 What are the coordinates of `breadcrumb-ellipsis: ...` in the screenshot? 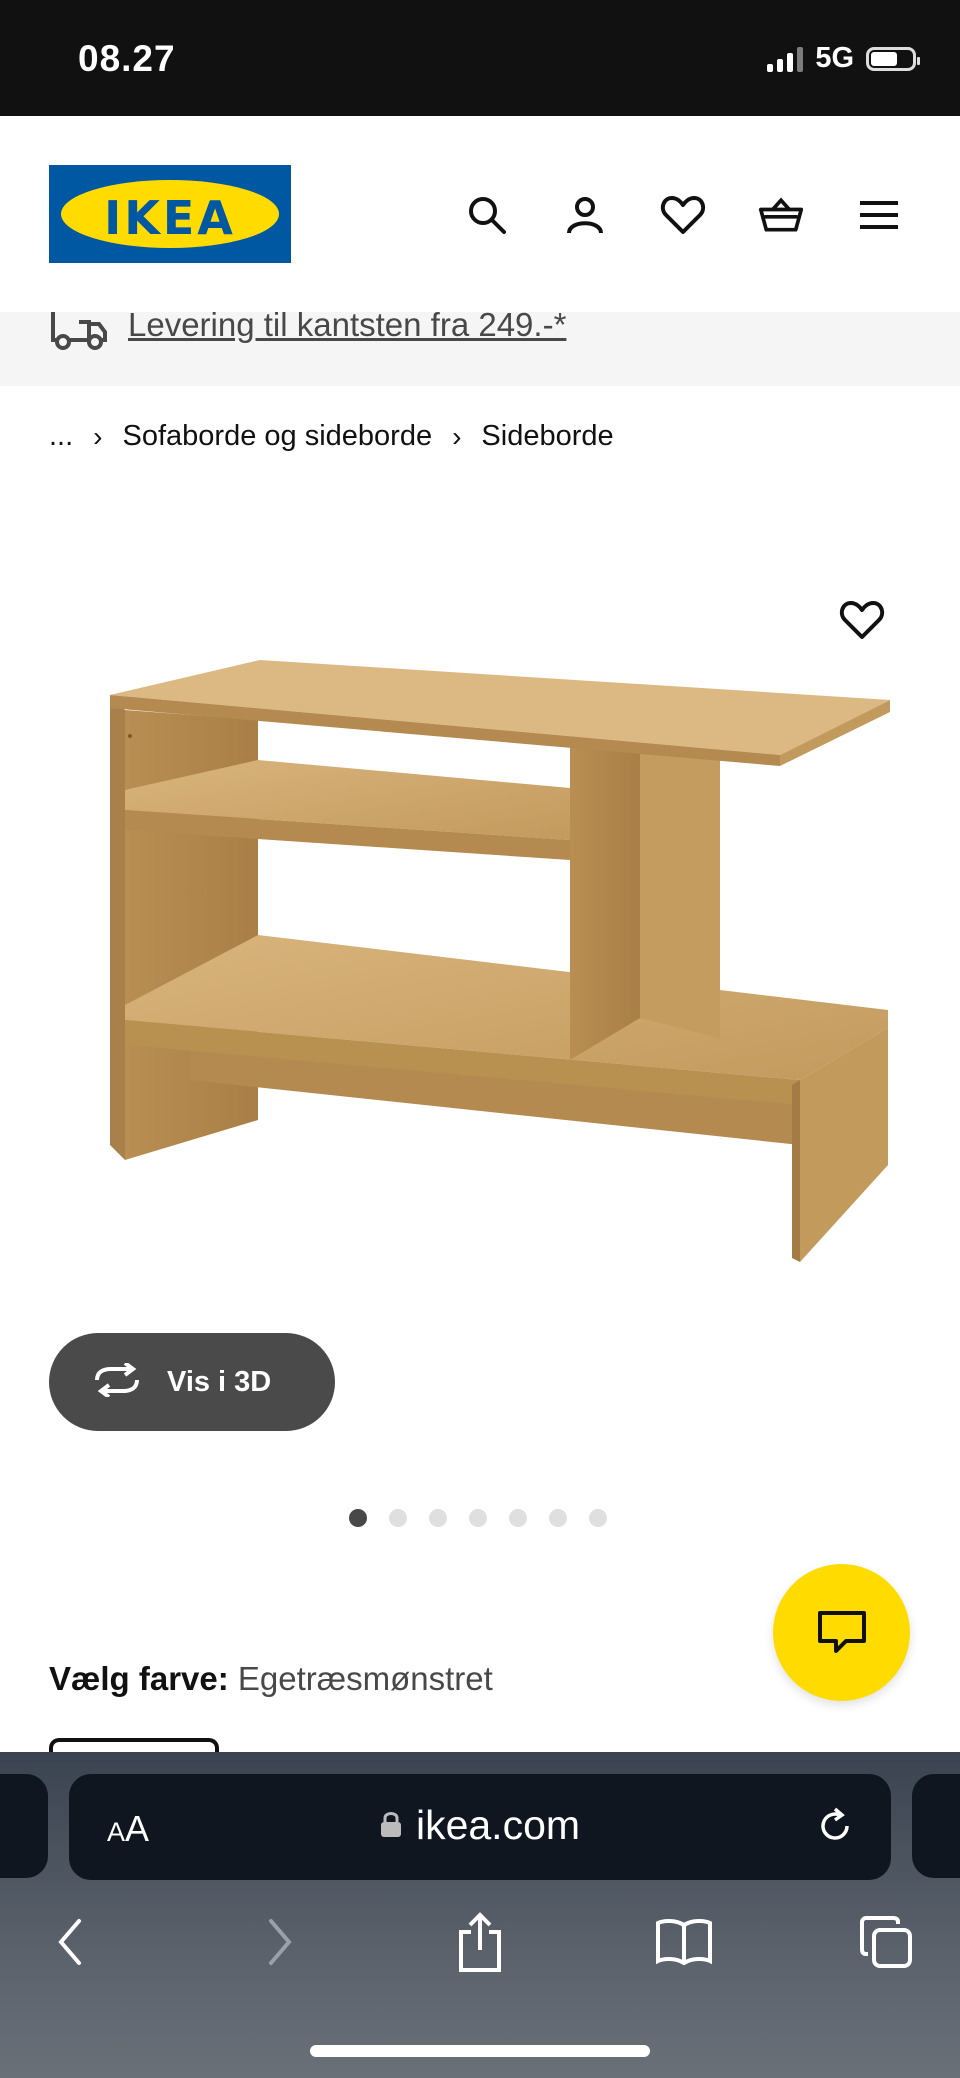 It's located at (61, 436).